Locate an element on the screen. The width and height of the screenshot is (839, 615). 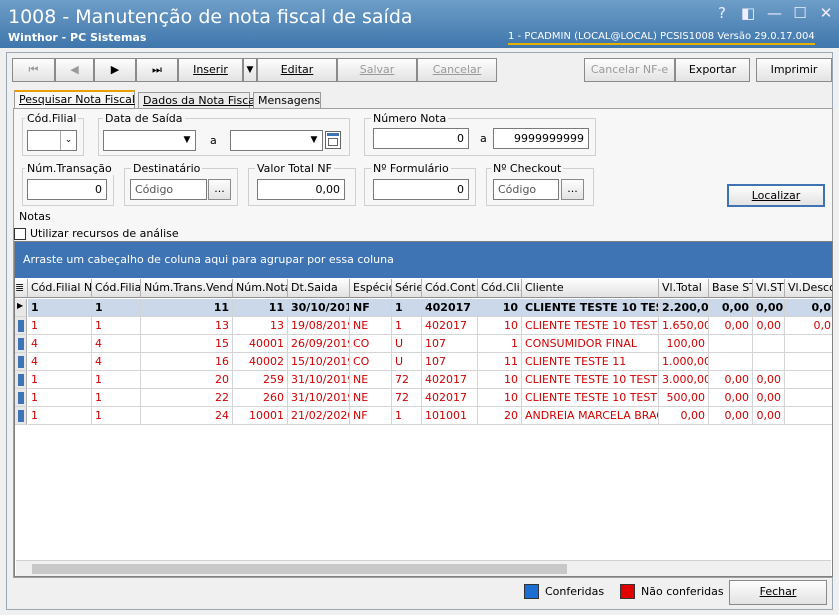
conferidas-swatch is located at coordinates (531, 591).